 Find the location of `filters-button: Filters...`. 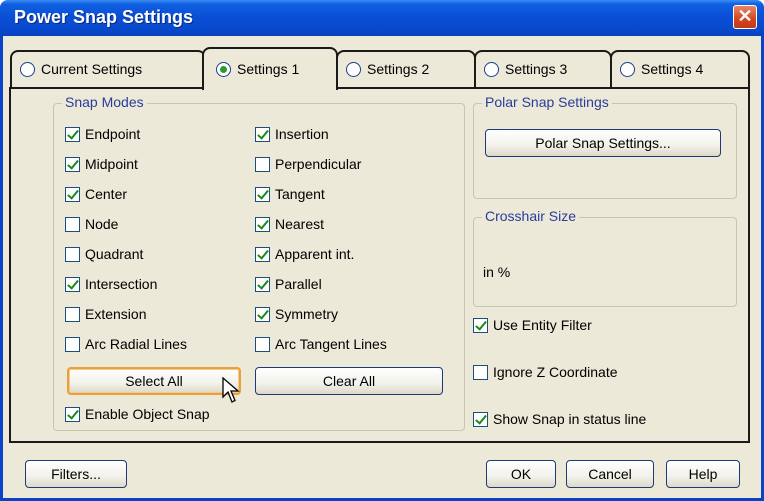

filters-button: Filters... is located at coordinates (76, 474).